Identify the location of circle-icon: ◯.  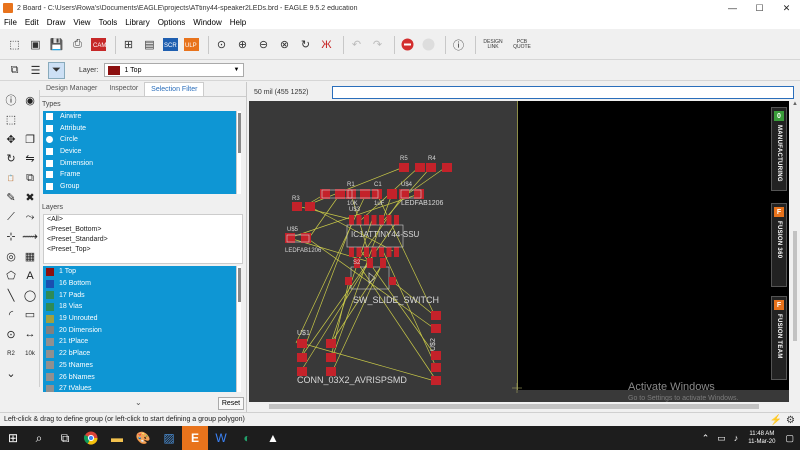
(30, 295).